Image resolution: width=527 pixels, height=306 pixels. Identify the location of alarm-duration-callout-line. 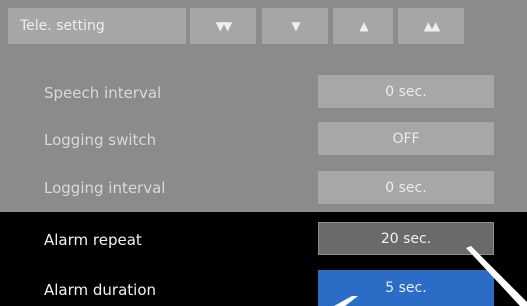
(346, 301).